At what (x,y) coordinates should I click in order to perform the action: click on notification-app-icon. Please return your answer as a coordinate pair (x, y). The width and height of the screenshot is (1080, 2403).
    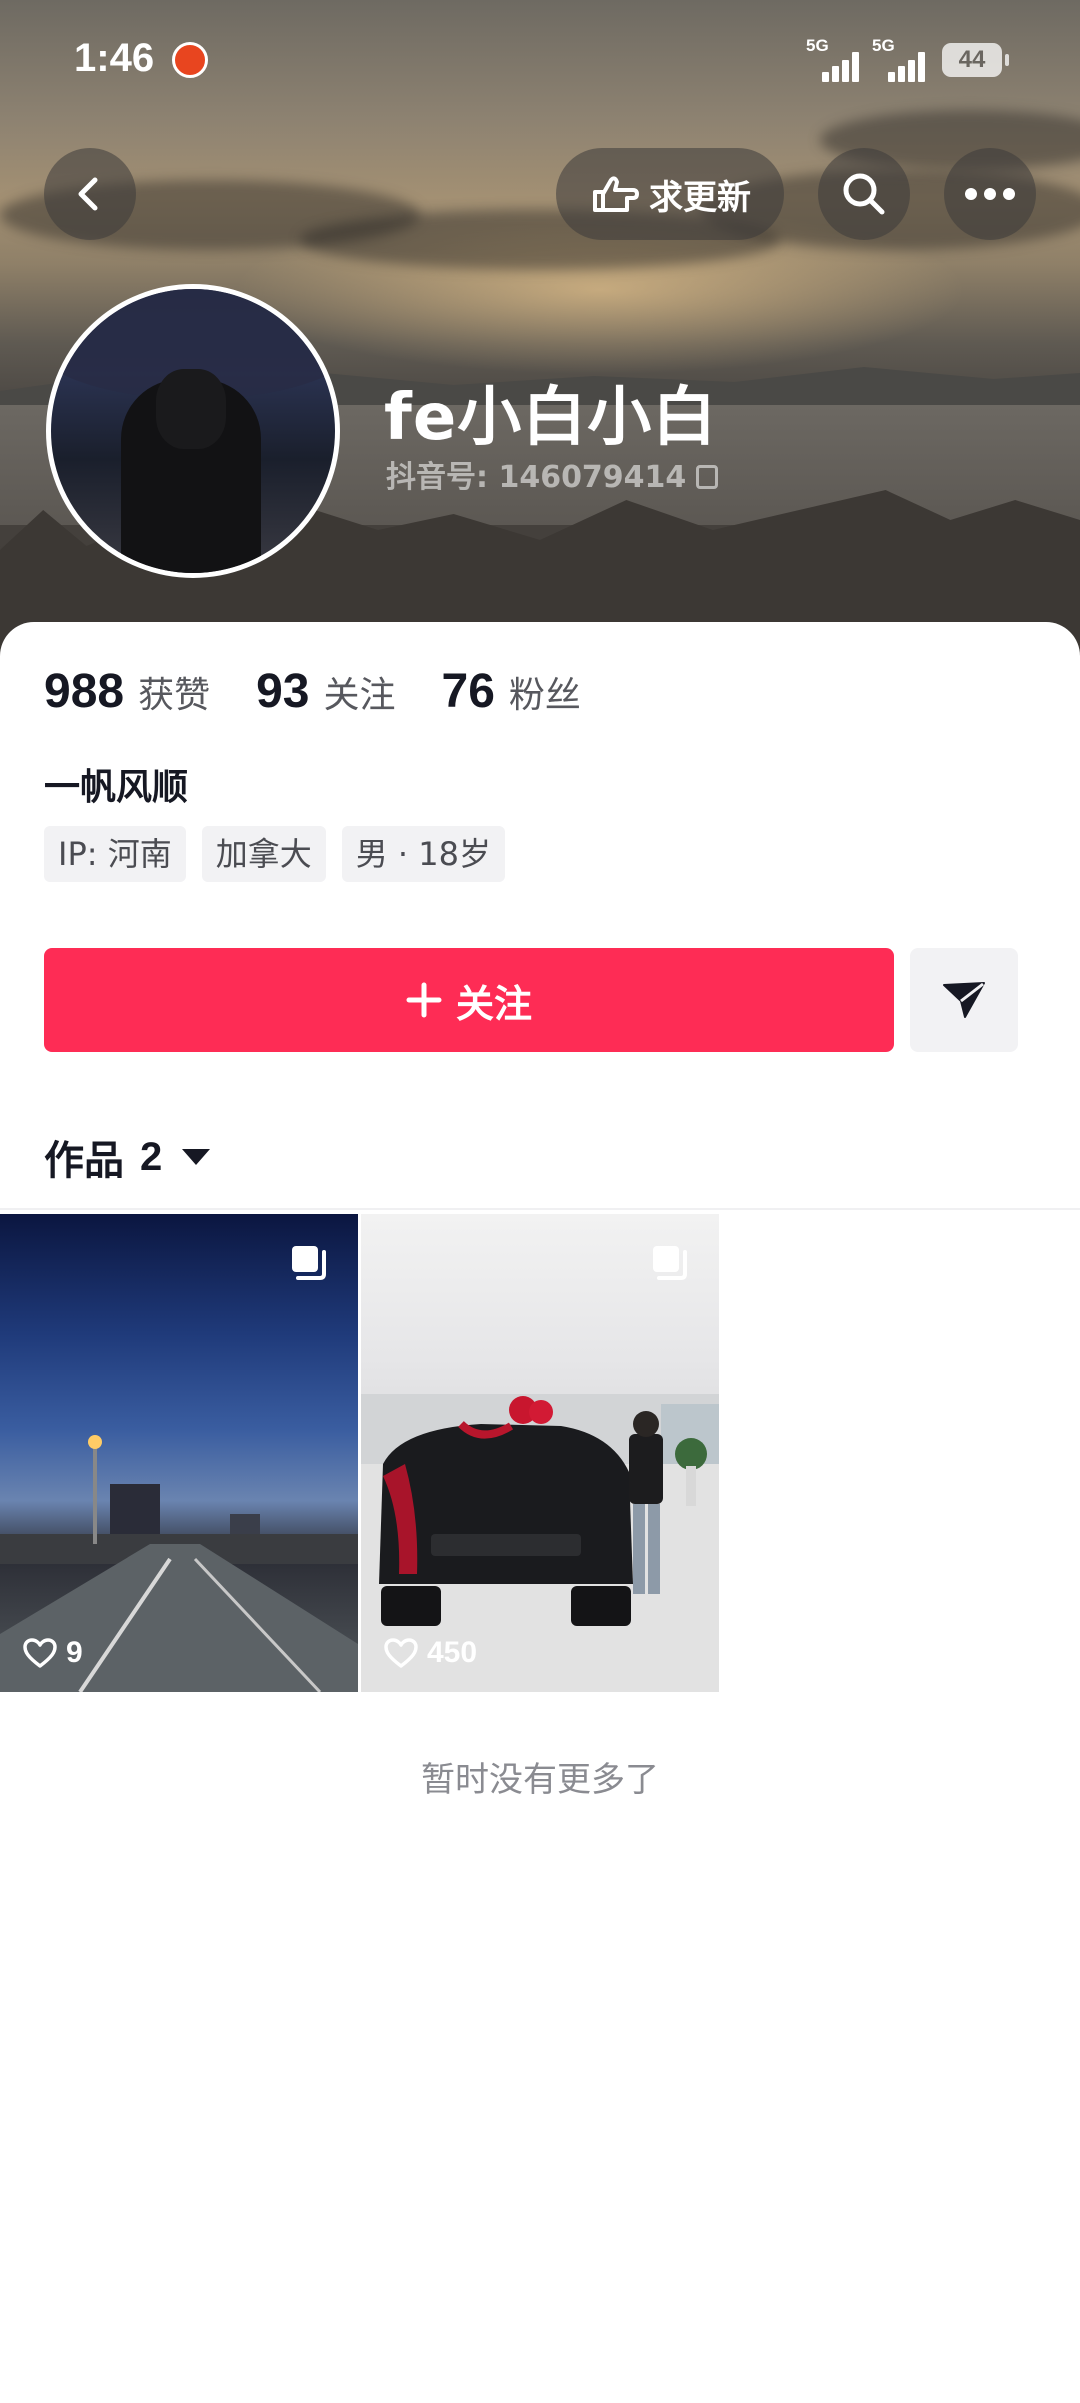
    Looking at the image, I should click on (190, 60).